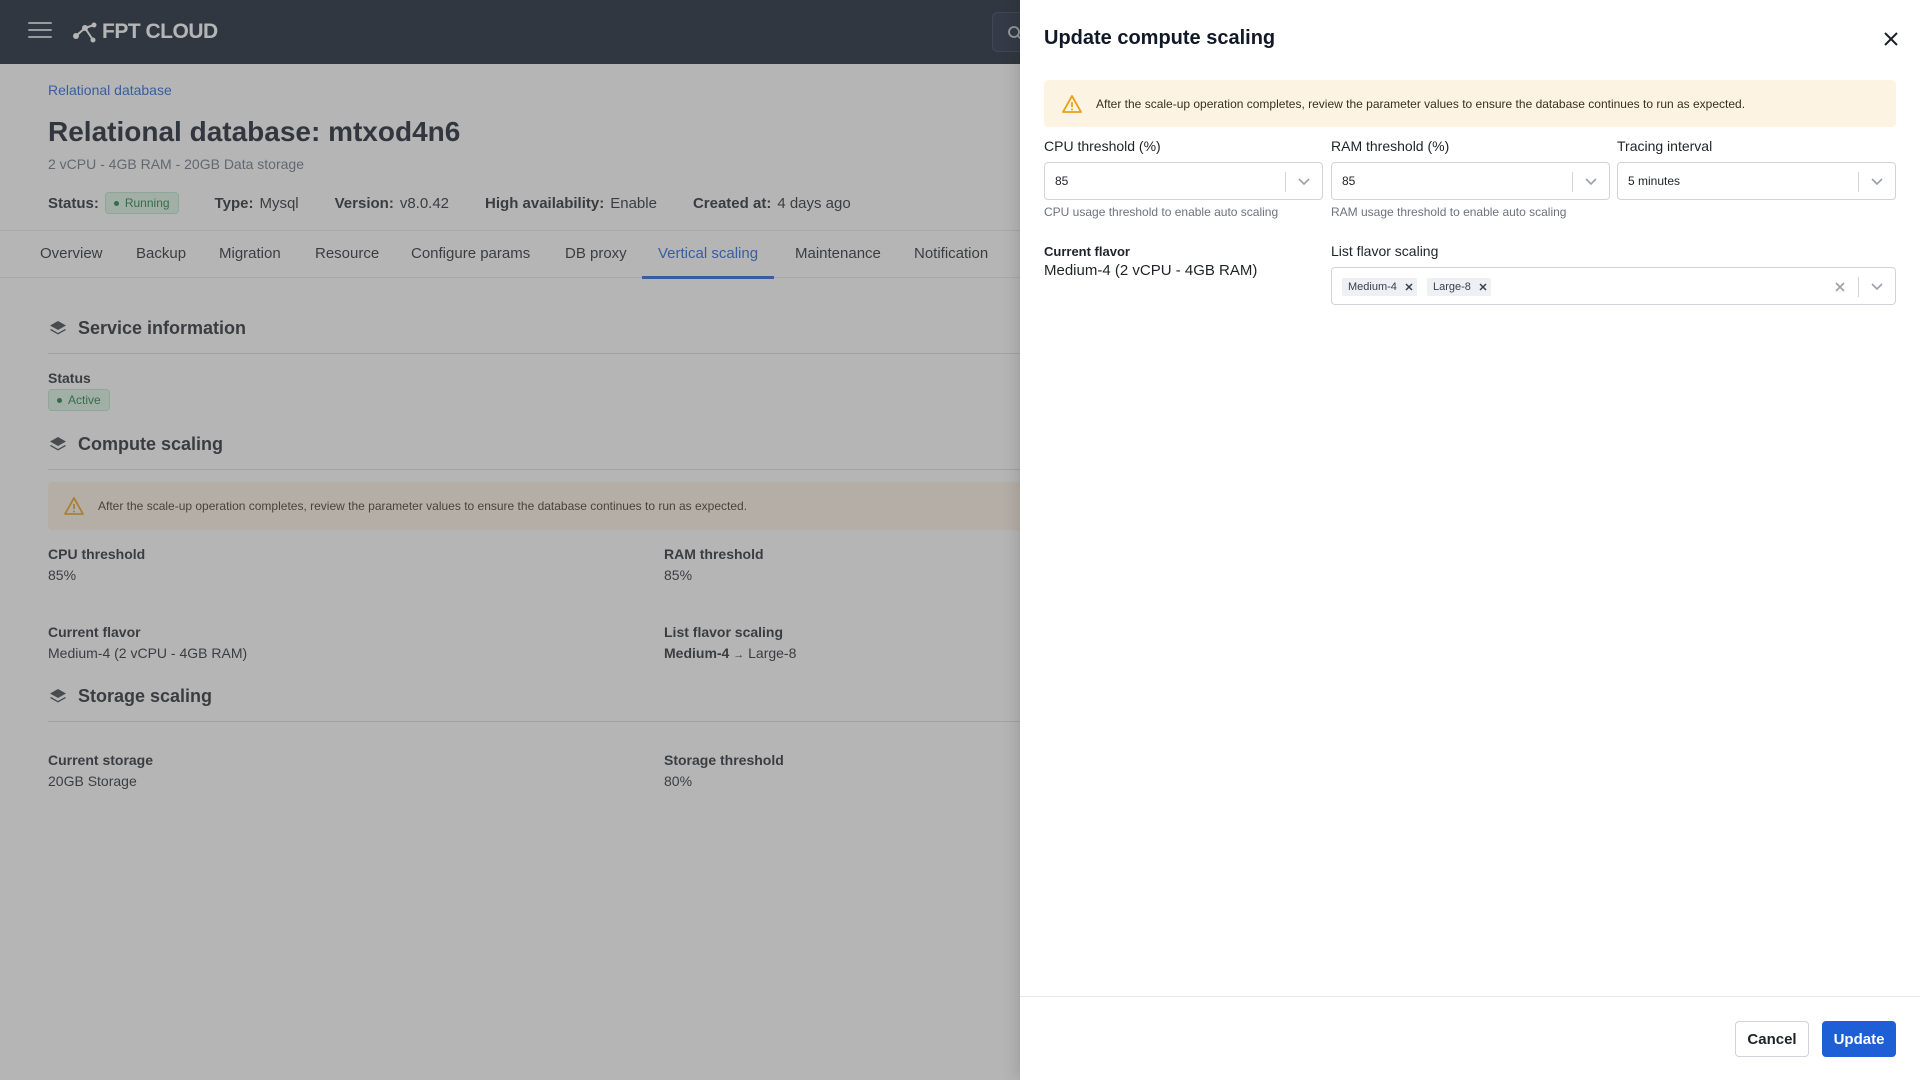 This screenshot has height=1080, width=1920. Describe the element at coordinates (1087, 251) in the screenshot. I see `current-flavor-field-label: Current flavor` at that location.